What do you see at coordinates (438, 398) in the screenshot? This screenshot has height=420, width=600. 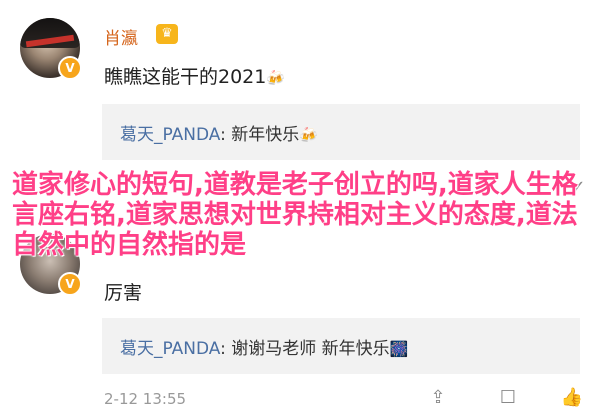 I see `share-icon: ⇪` at bounding box center [438, 398].